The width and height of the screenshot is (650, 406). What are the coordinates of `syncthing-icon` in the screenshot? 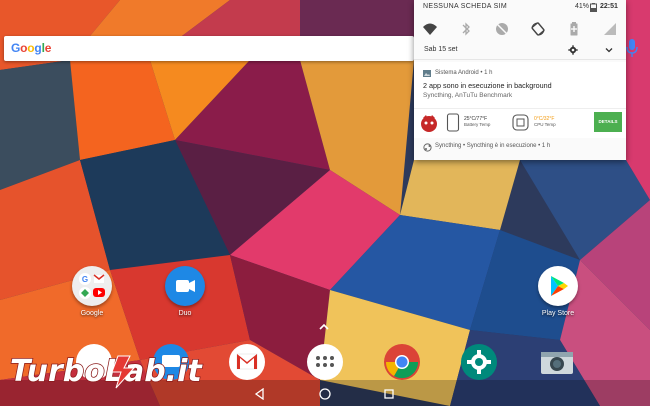 It's located at (427, 147).